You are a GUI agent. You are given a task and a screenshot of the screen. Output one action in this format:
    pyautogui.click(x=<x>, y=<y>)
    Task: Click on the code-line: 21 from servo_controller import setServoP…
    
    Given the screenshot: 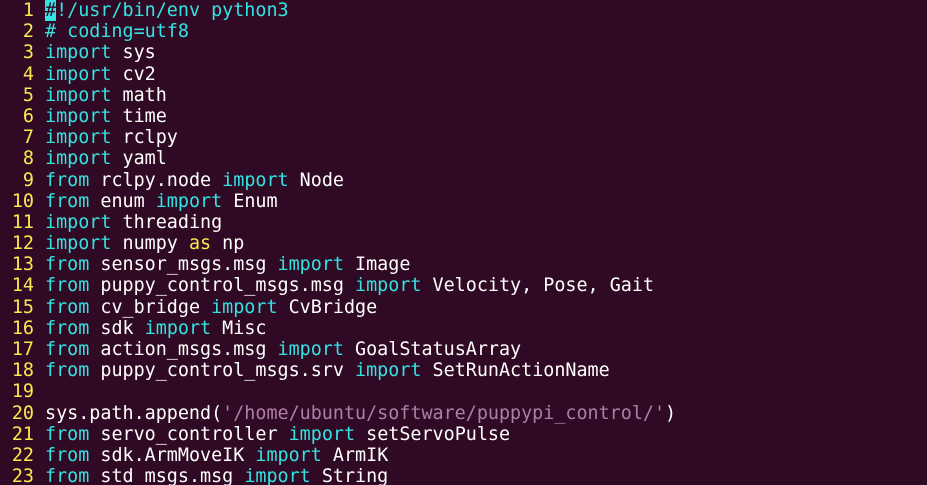 What is the action you would take?
    pyautogui.click(x=463, y=434)
    